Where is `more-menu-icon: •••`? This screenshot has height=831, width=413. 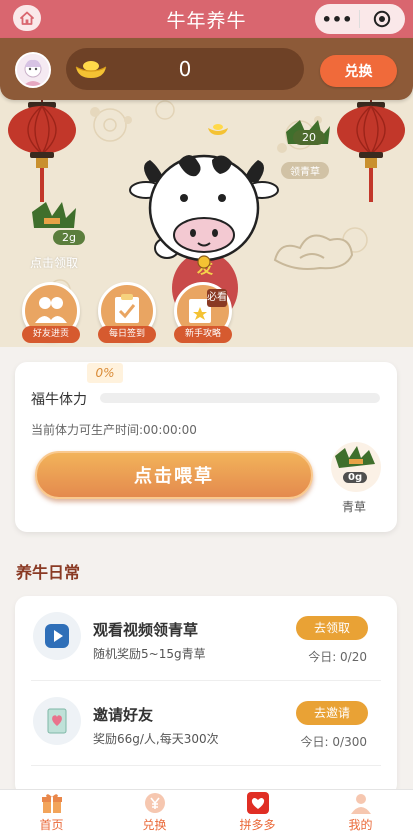
more-menu-icon: ••• is located at coordinates (337, 19).